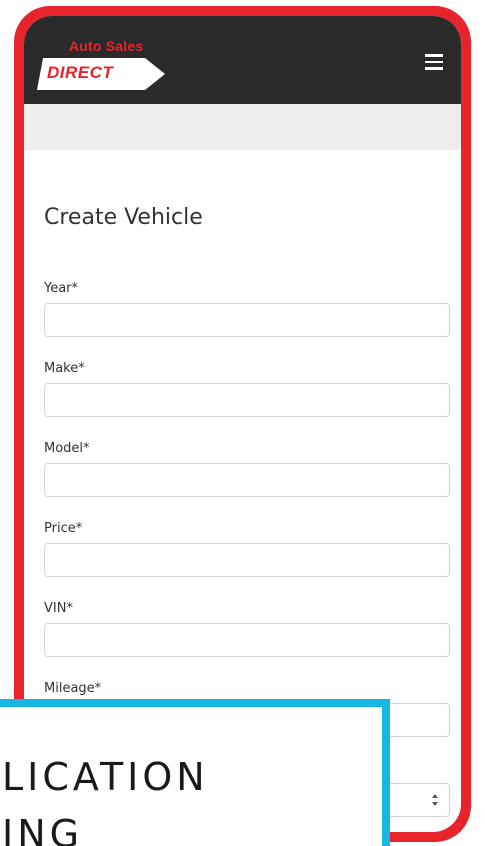 This screenshot has height=846, width=485. I want to click on logo-top-text: Auto Sales, so click(106, 46).